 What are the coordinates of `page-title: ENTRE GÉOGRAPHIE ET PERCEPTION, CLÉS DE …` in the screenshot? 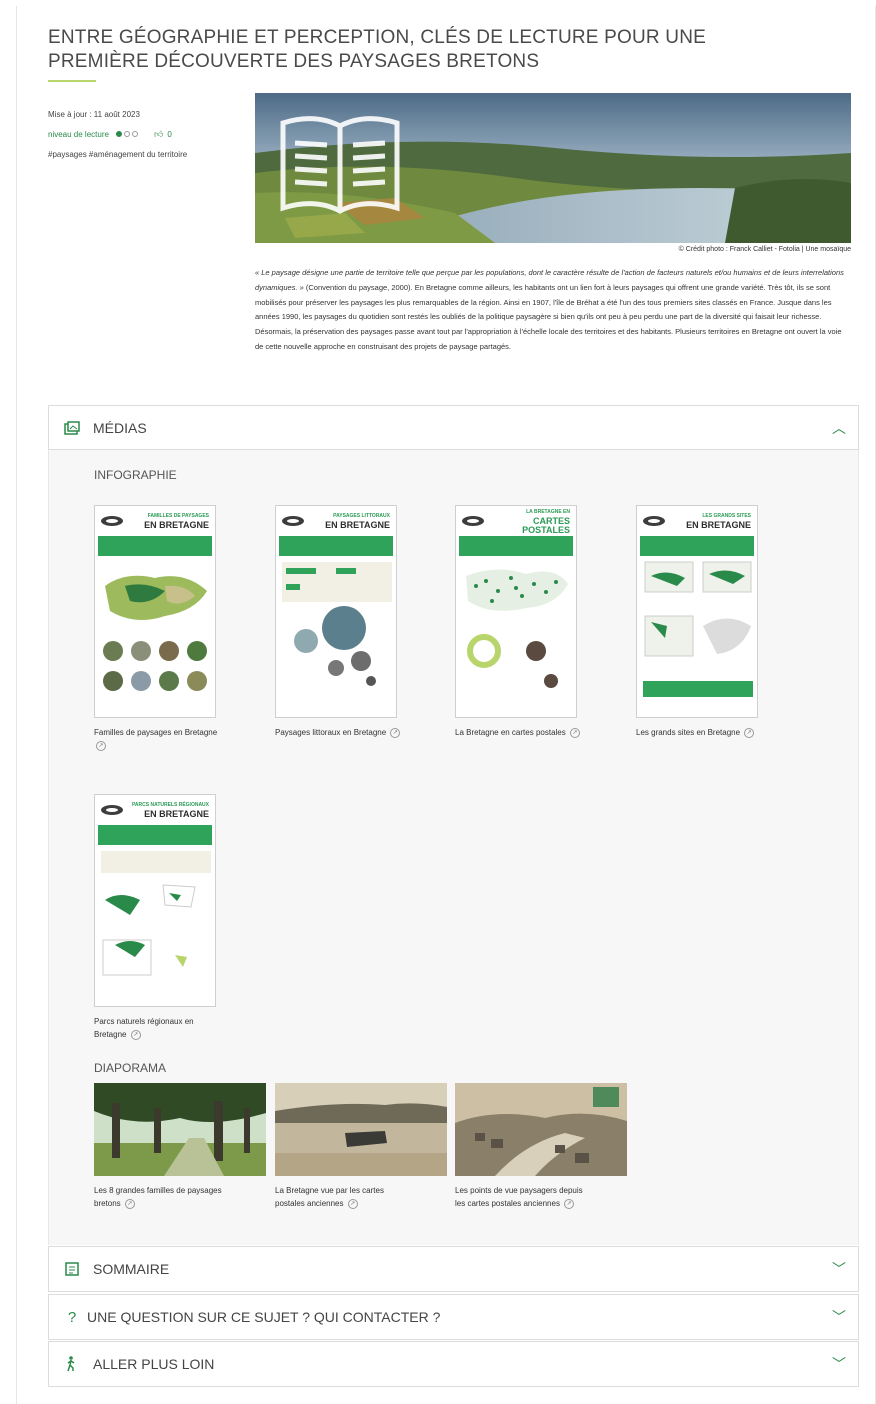 It's located at (377, 49).